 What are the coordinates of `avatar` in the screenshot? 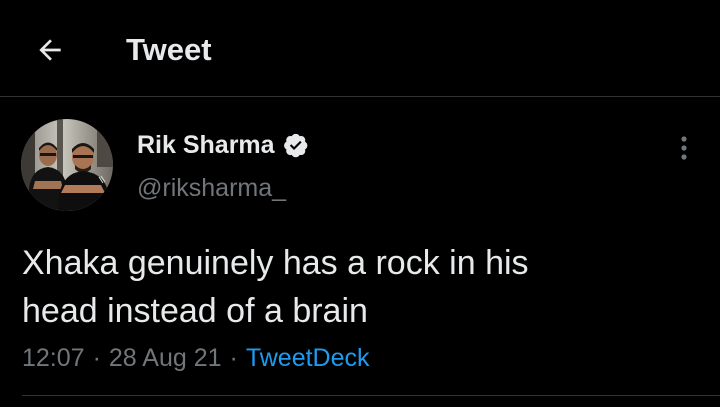 It's located at (67, 165).